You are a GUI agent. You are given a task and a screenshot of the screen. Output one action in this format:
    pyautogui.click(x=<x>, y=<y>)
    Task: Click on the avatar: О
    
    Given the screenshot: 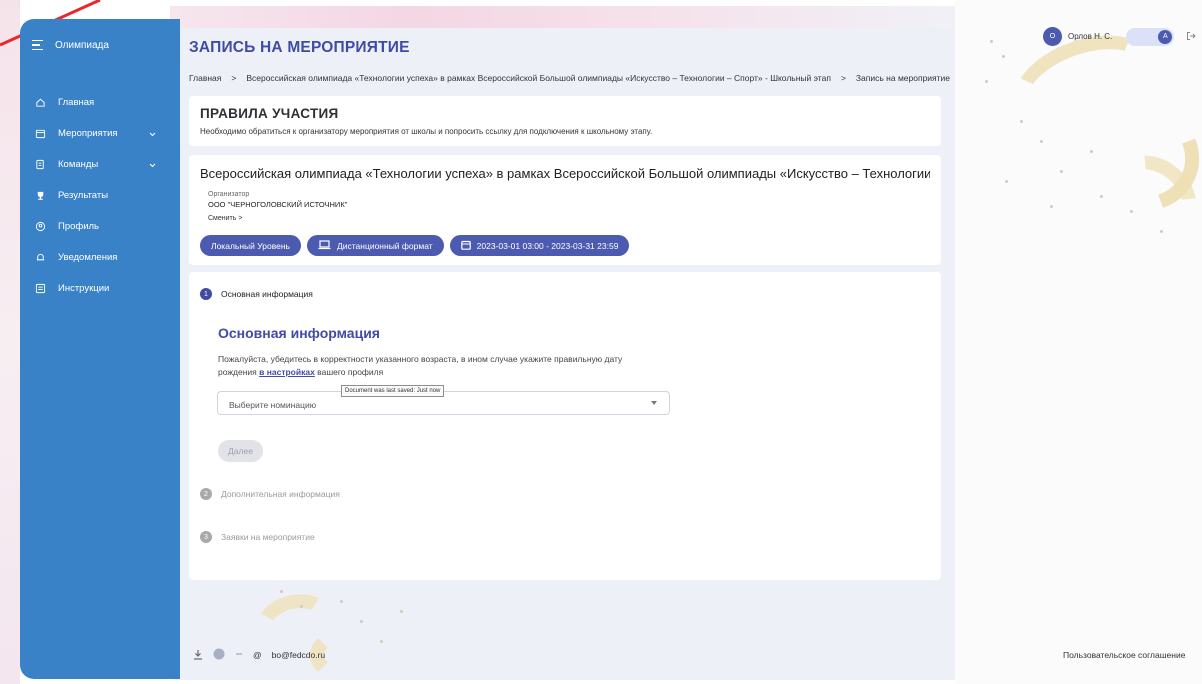 What is the action you would take?
    pyautogui.click(x=1052, y=36)
    